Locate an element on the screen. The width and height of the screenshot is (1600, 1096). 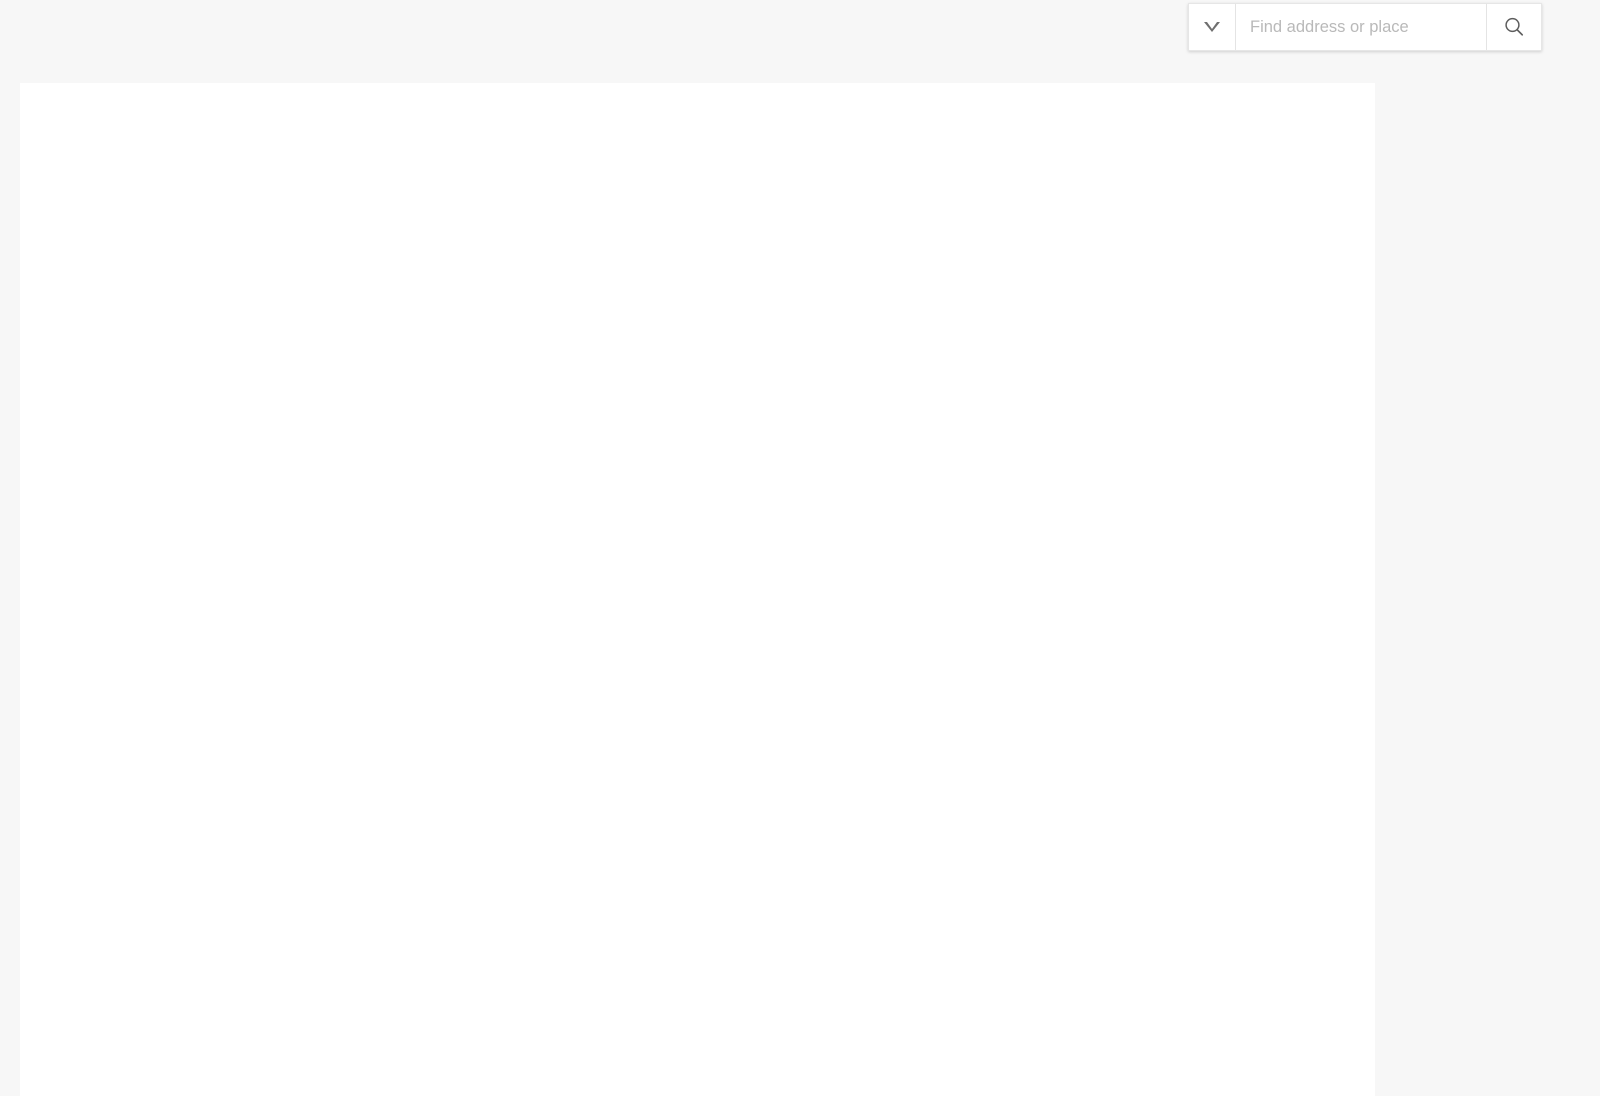
search-input is located at coordinates (1361, 27).